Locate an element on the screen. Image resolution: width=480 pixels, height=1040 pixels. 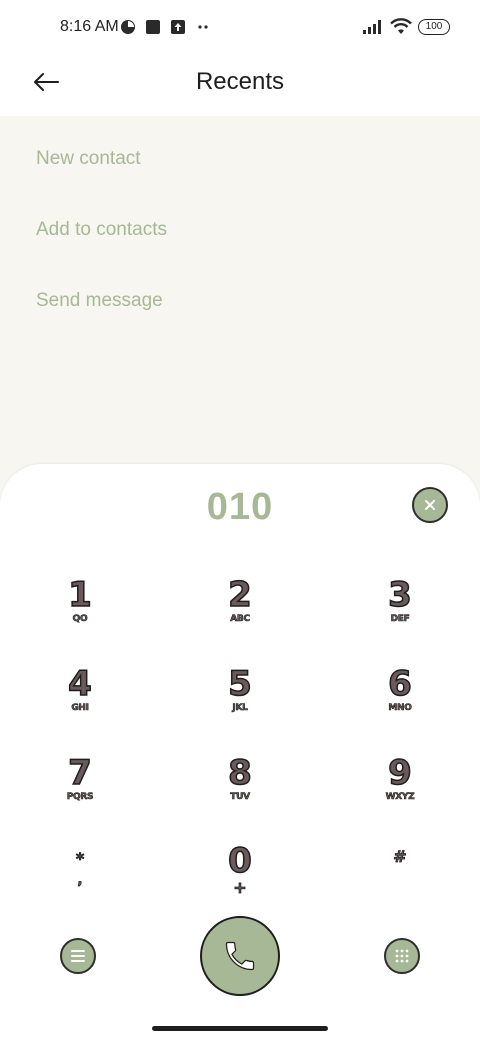
close-icon is located at coordinates (430, 505).